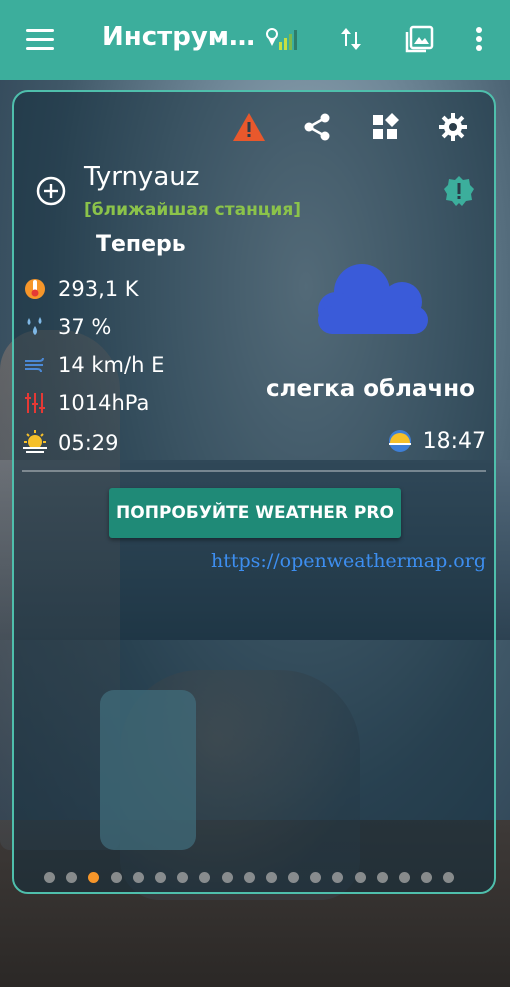 Image resolution: width=510 pixels, height=987 pixels. I want to click on settings-icon, so click(453, 127).